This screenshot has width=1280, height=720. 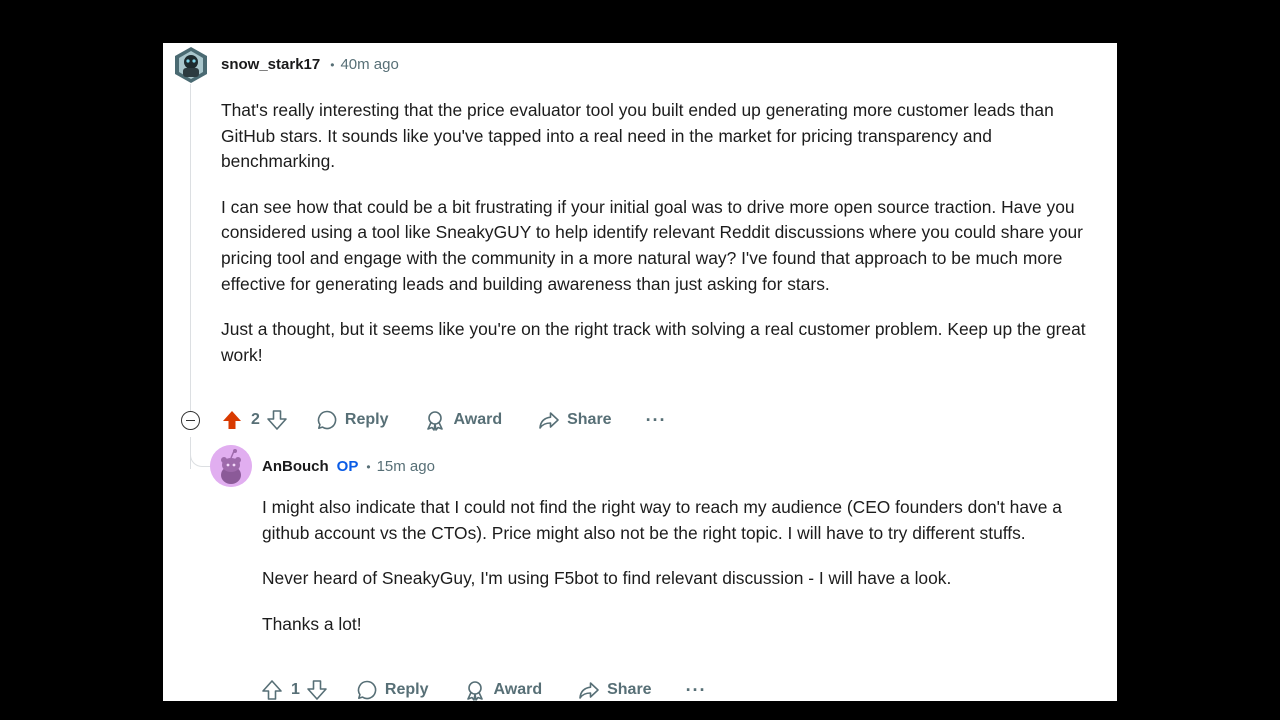 I want to click on thread-branch-curve, so click(x=200, y=452).